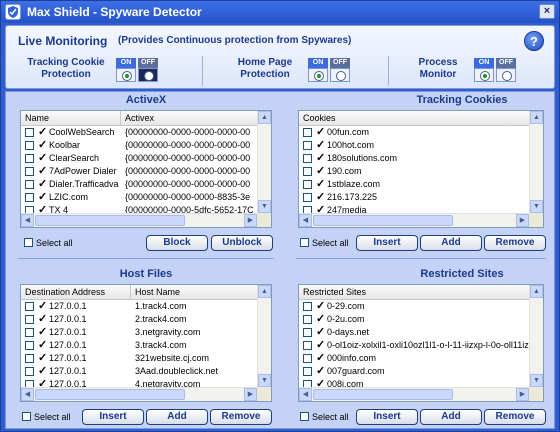  I want to click on hosts-select-all: Select all, so click(46, 417).